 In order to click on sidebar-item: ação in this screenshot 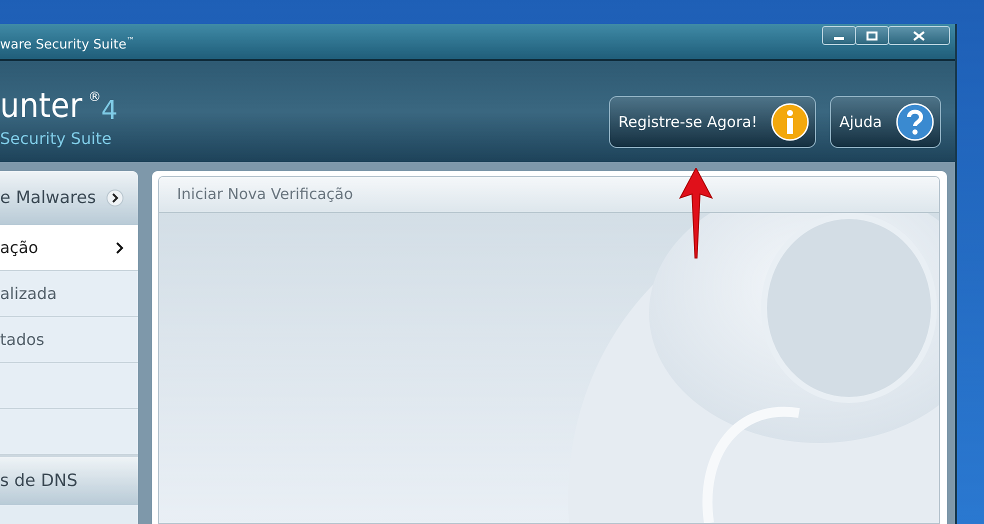, I will do `click(69, 248)`.